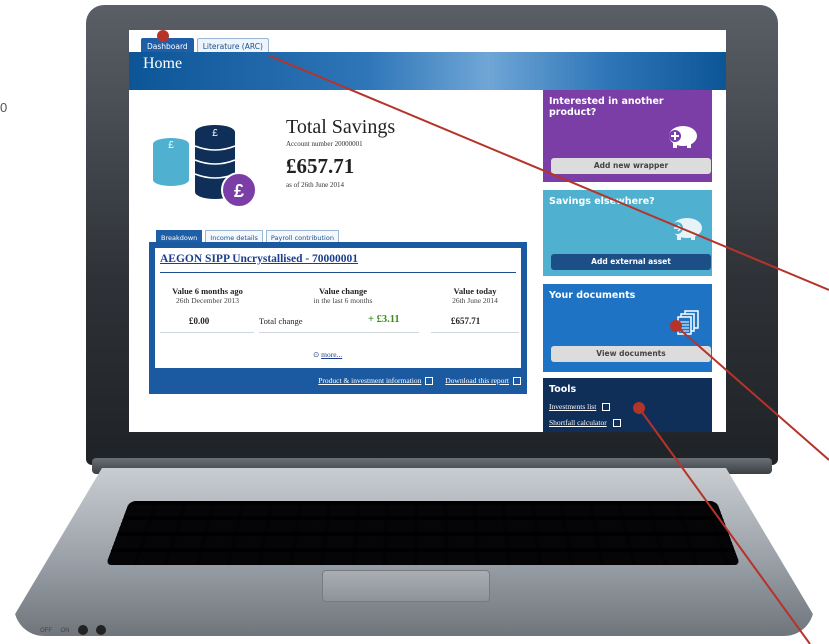  What do you see at coordinates (475, 291) in the screenshot?
I see `col-header-today: Value today` at bounding box center [475, 291].